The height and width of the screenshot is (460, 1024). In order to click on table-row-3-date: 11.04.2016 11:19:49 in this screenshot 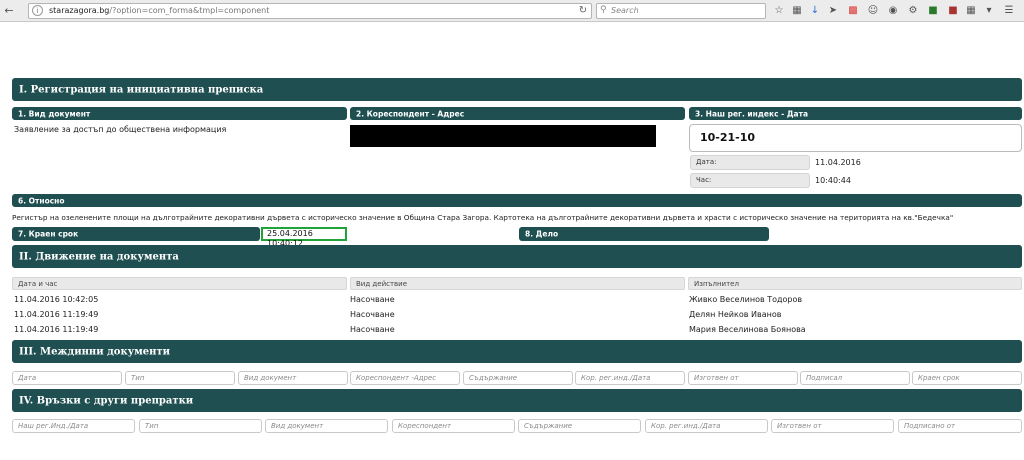, I will do `click(56, 329)`.